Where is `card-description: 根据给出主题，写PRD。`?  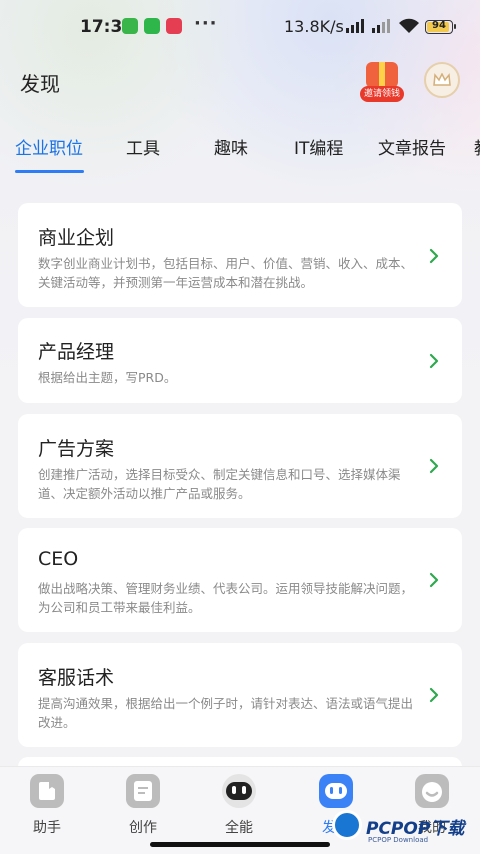
card-description: 根据给出主题，写PRD。 is located at coordinates (107, 377).